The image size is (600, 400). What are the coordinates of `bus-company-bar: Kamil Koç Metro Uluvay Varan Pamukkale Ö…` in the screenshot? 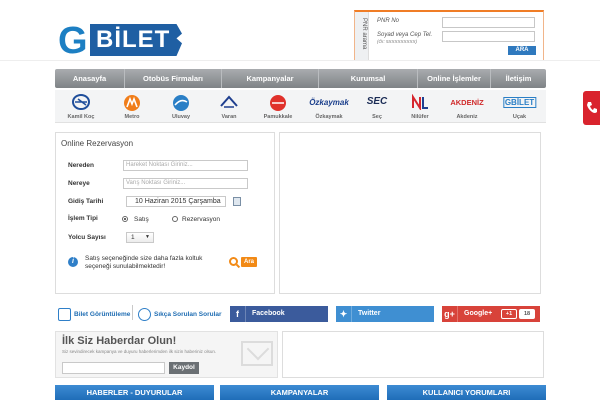 It's located at (300, 106).